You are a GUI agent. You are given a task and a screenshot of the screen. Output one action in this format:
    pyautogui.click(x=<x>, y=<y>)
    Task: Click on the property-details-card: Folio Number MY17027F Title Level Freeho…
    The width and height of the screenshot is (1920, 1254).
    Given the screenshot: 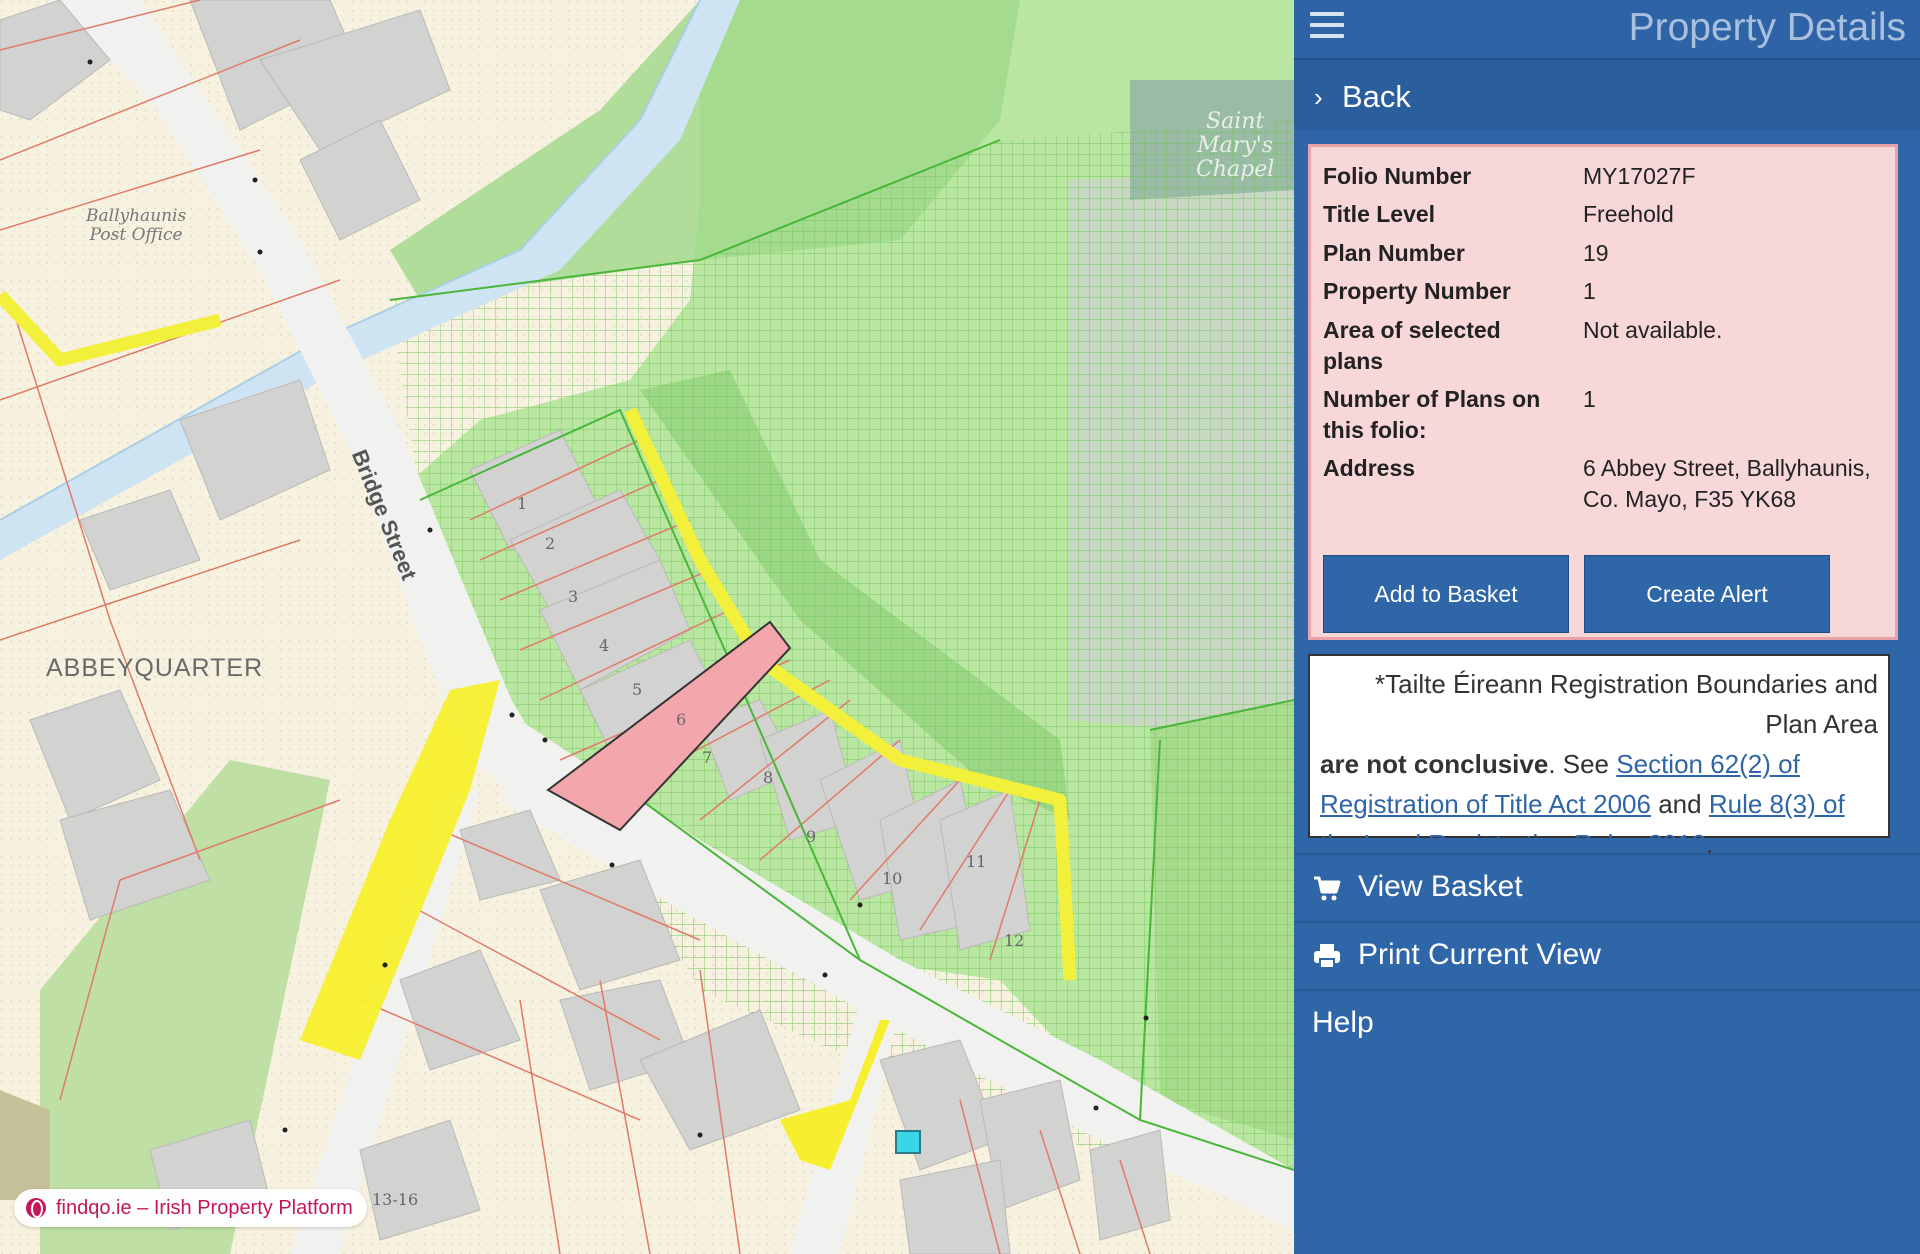 What is the action you would take?
    pyautogui.click(x=1603, y=392)
    